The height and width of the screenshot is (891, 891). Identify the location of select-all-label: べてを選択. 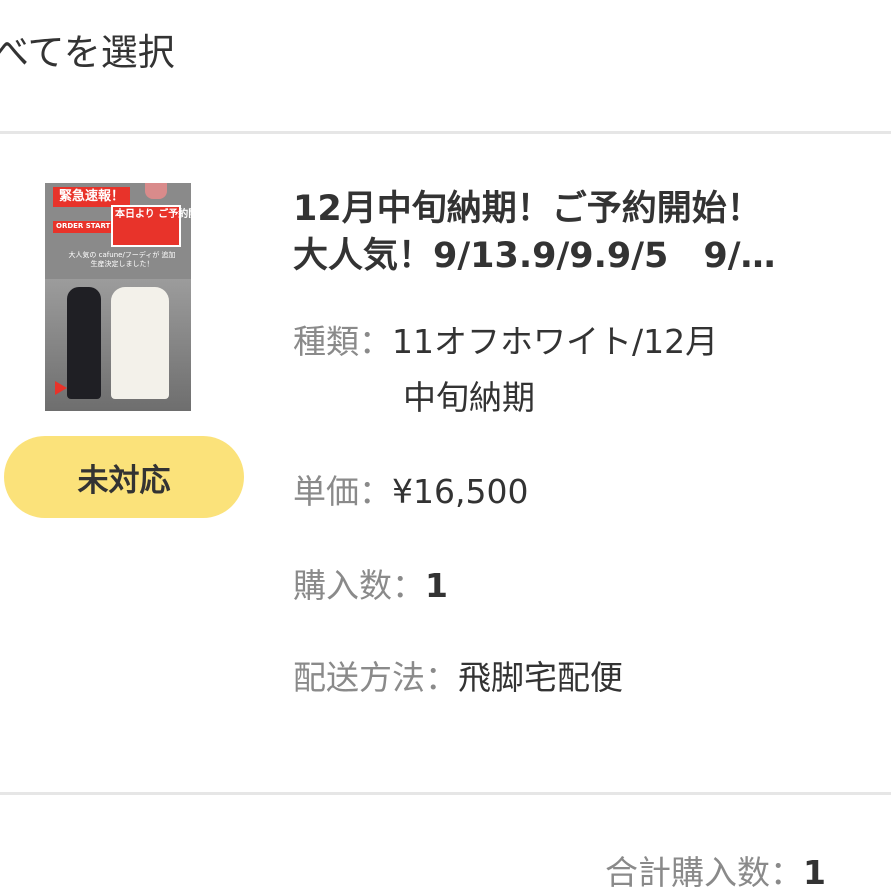
(87, 49).